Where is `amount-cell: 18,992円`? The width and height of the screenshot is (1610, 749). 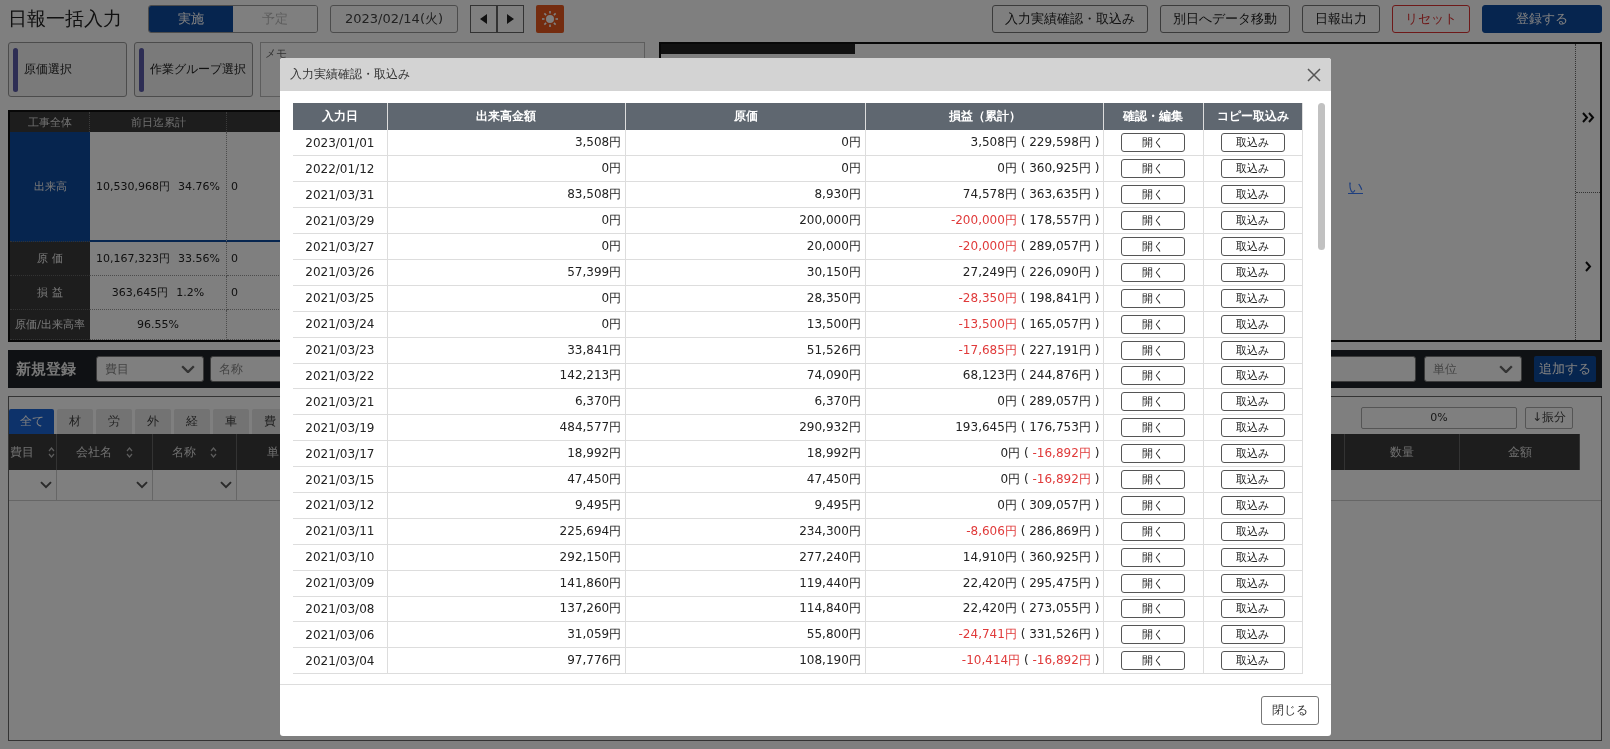 amount-cell: 18,992円 is located at coordinates (506, 453).